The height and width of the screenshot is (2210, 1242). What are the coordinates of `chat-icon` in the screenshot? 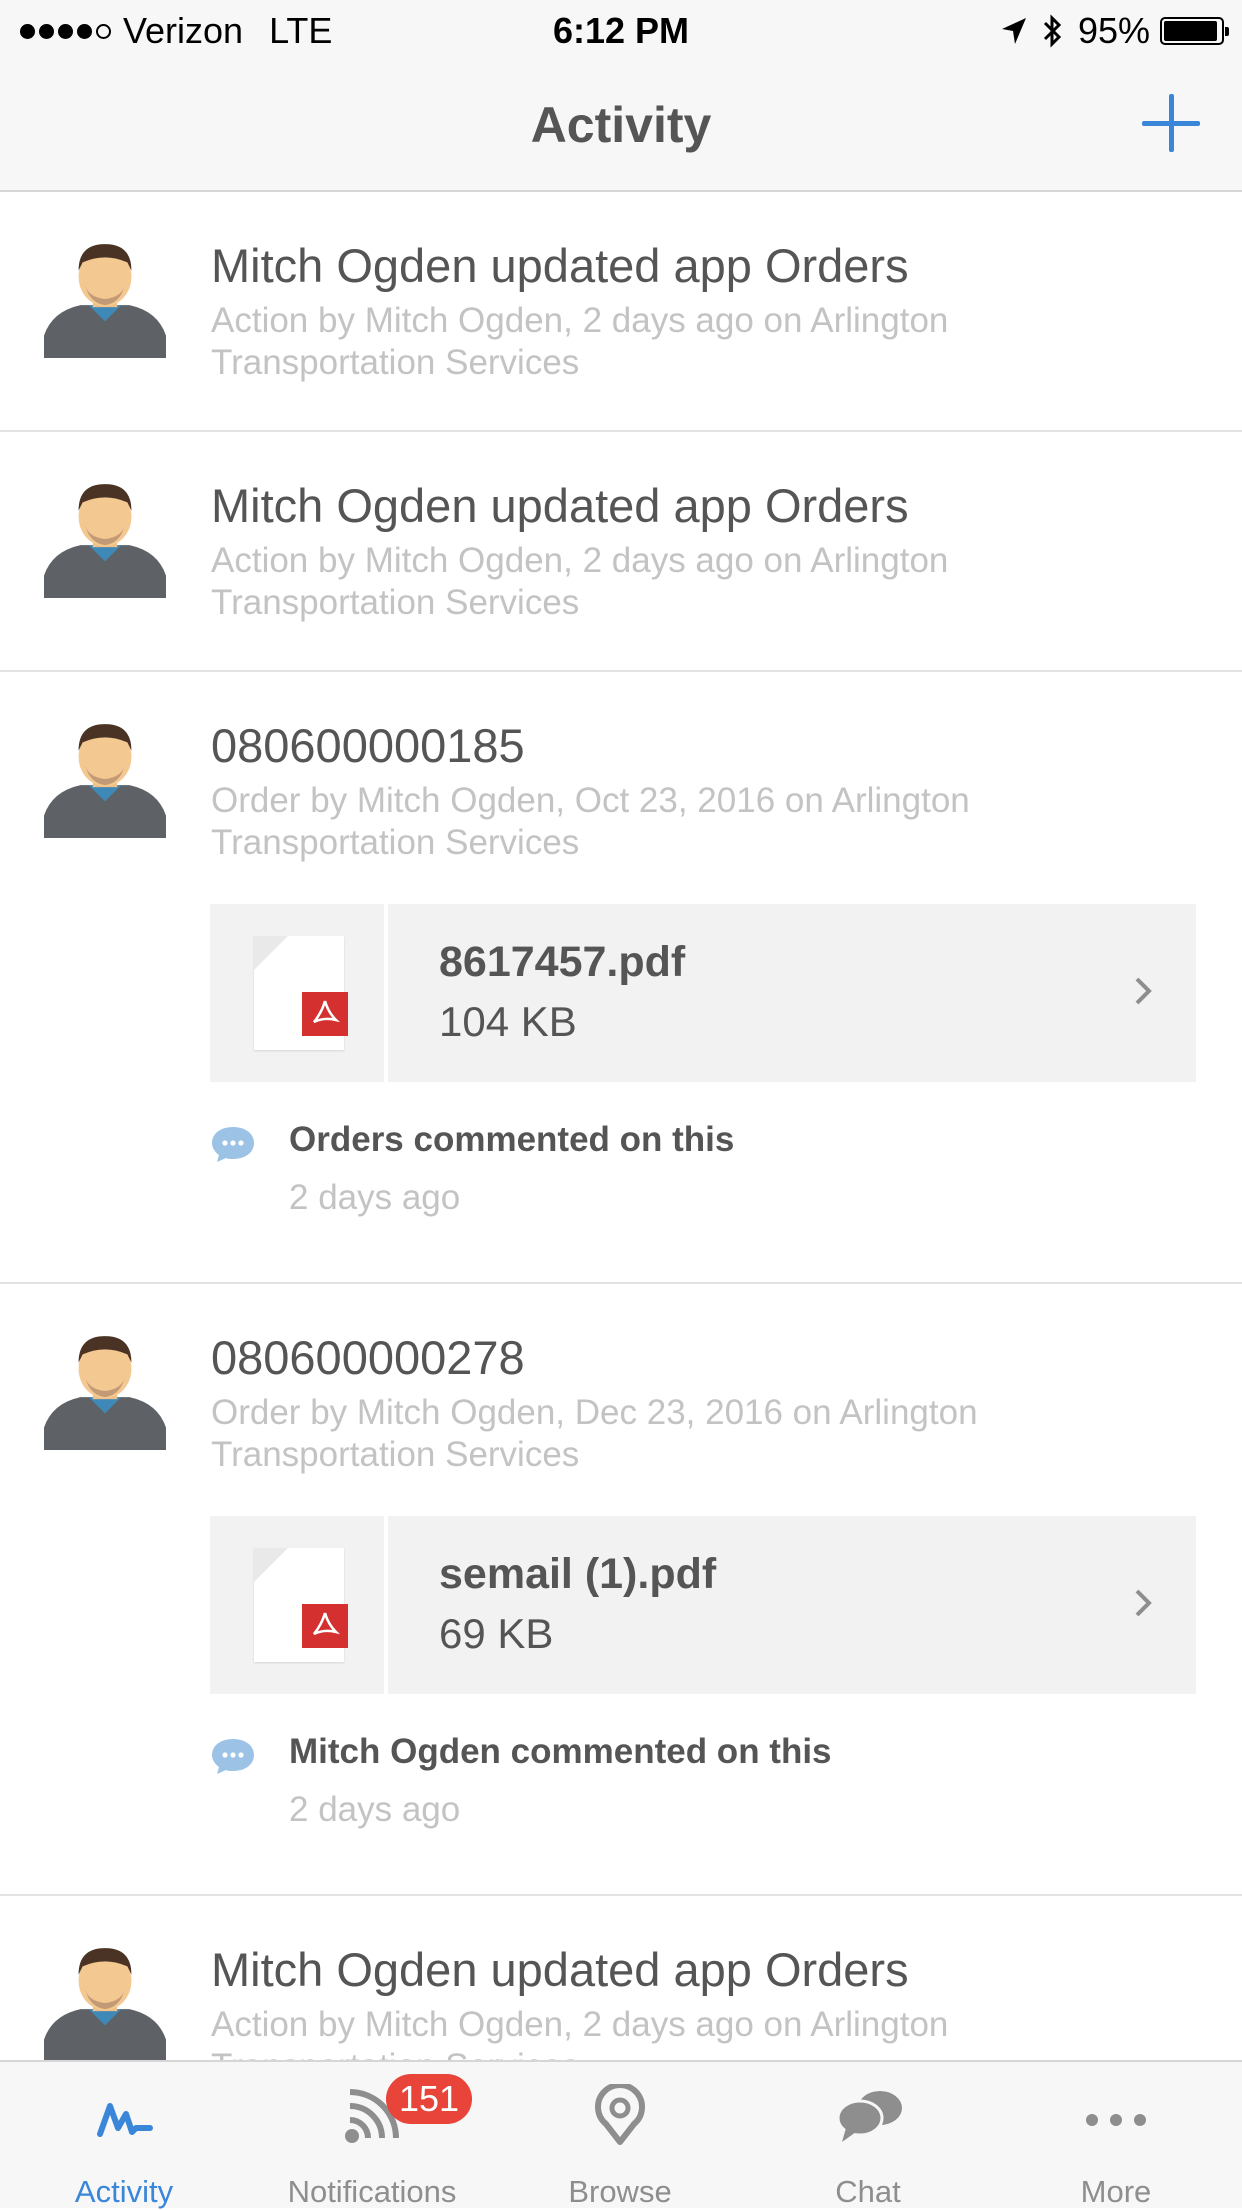 It's located at (869, 2116).